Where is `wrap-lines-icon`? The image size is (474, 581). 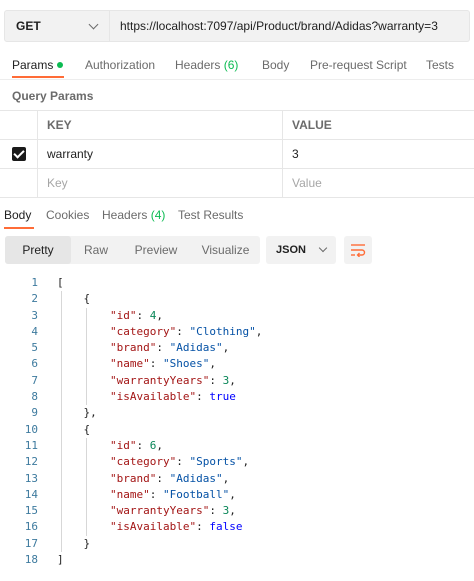
wrap-lines-icon is located at coordinates (358, 250).